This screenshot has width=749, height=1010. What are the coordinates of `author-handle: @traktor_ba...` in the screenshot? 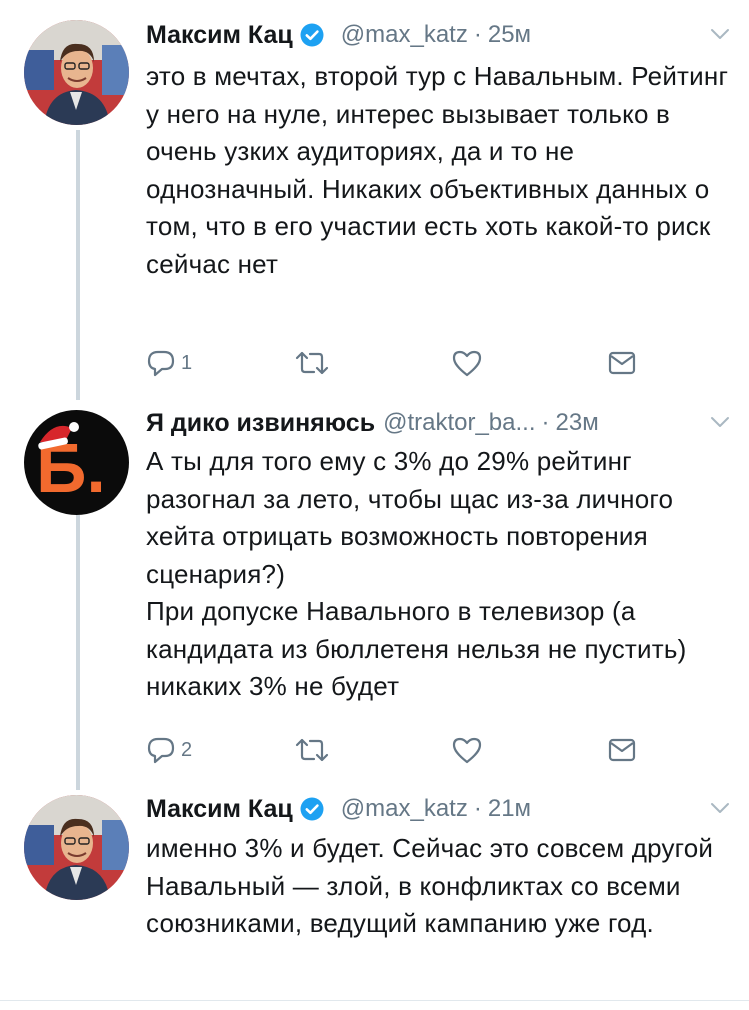 It's located at (459, 423).